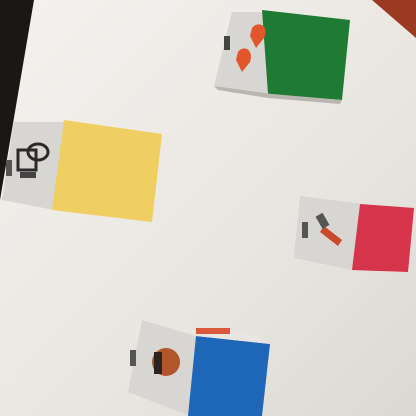 The width and height of the screenshot is (416, 416). I want to click on green-block-color-face, so click(306, 55).